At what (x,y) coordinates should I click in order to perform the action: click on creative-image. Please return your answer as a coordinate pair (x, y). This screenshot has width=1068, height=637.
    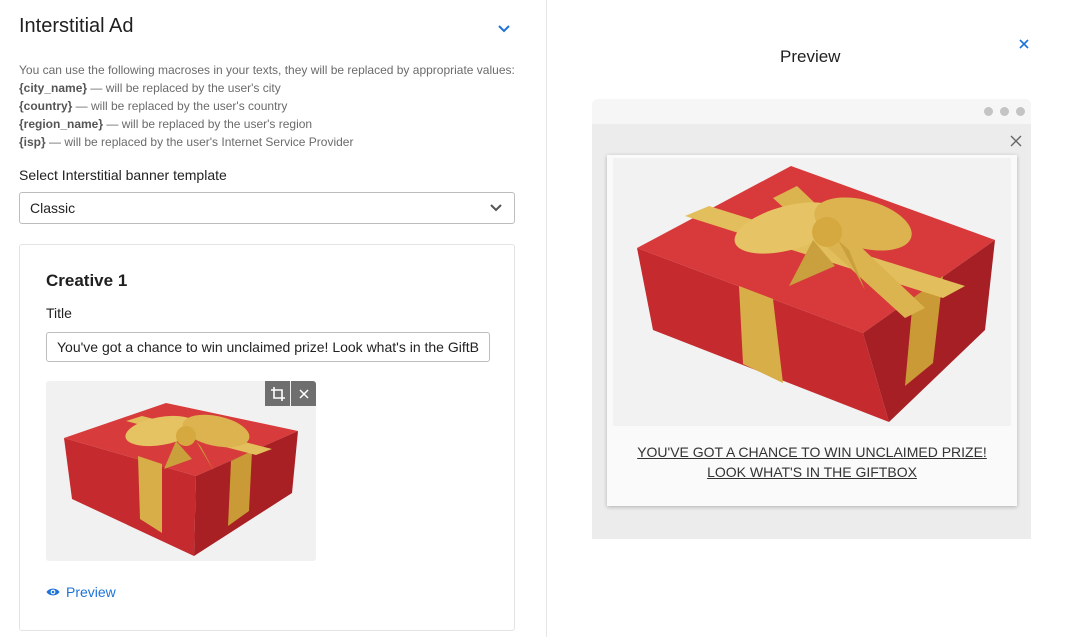
    Looking at the image, I should click on (181, 471).